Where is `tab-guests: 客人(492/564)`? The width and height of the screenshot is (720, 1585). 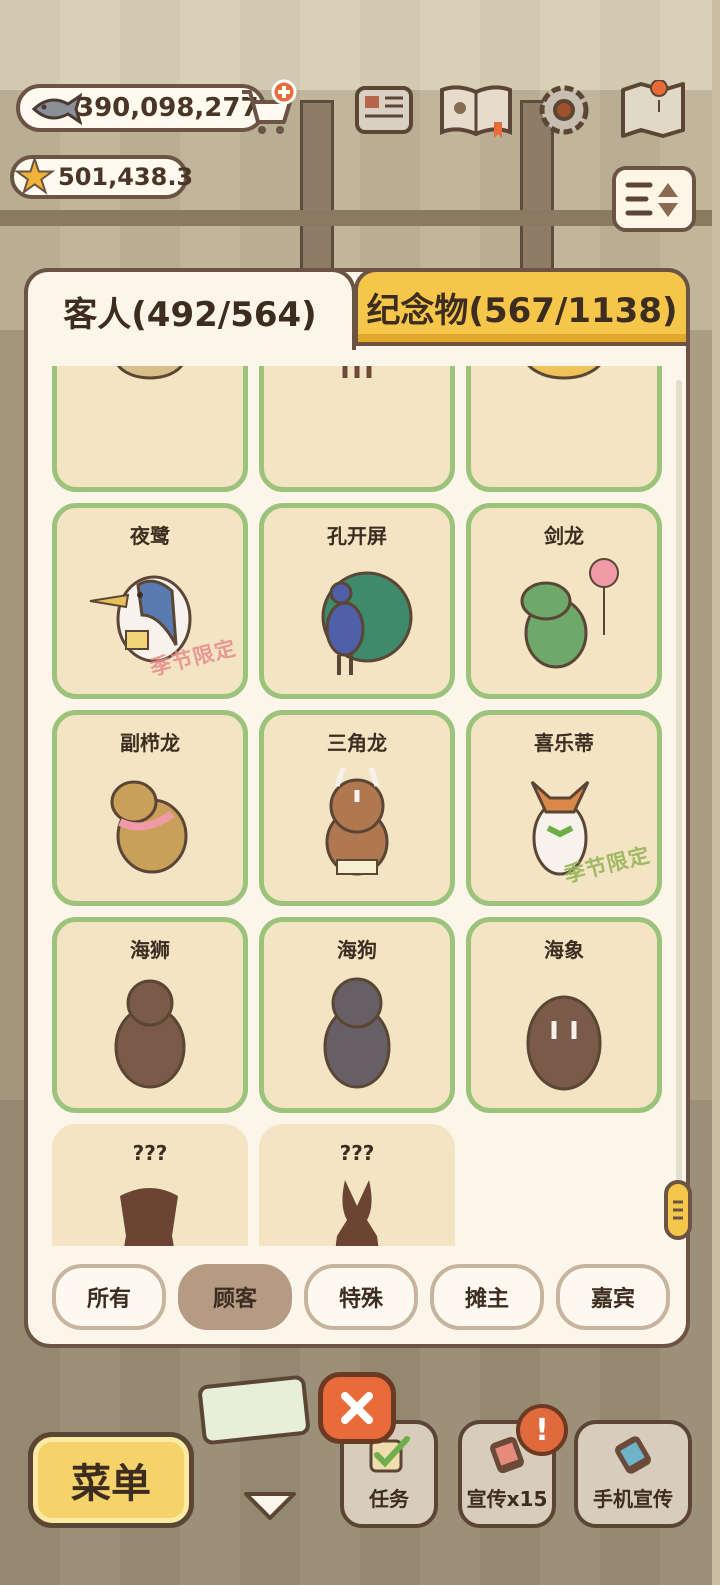 tab-guests: 客人(492/564) is located at coordinates (190, 309).